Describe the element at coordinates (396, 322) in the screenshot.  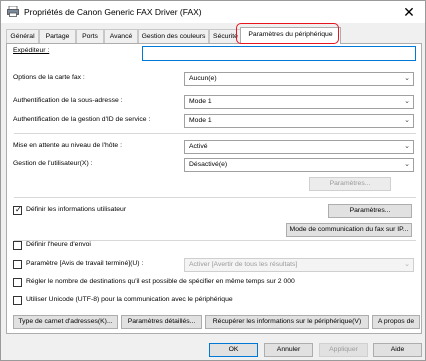
I see `about-button: A propos de` at that location.